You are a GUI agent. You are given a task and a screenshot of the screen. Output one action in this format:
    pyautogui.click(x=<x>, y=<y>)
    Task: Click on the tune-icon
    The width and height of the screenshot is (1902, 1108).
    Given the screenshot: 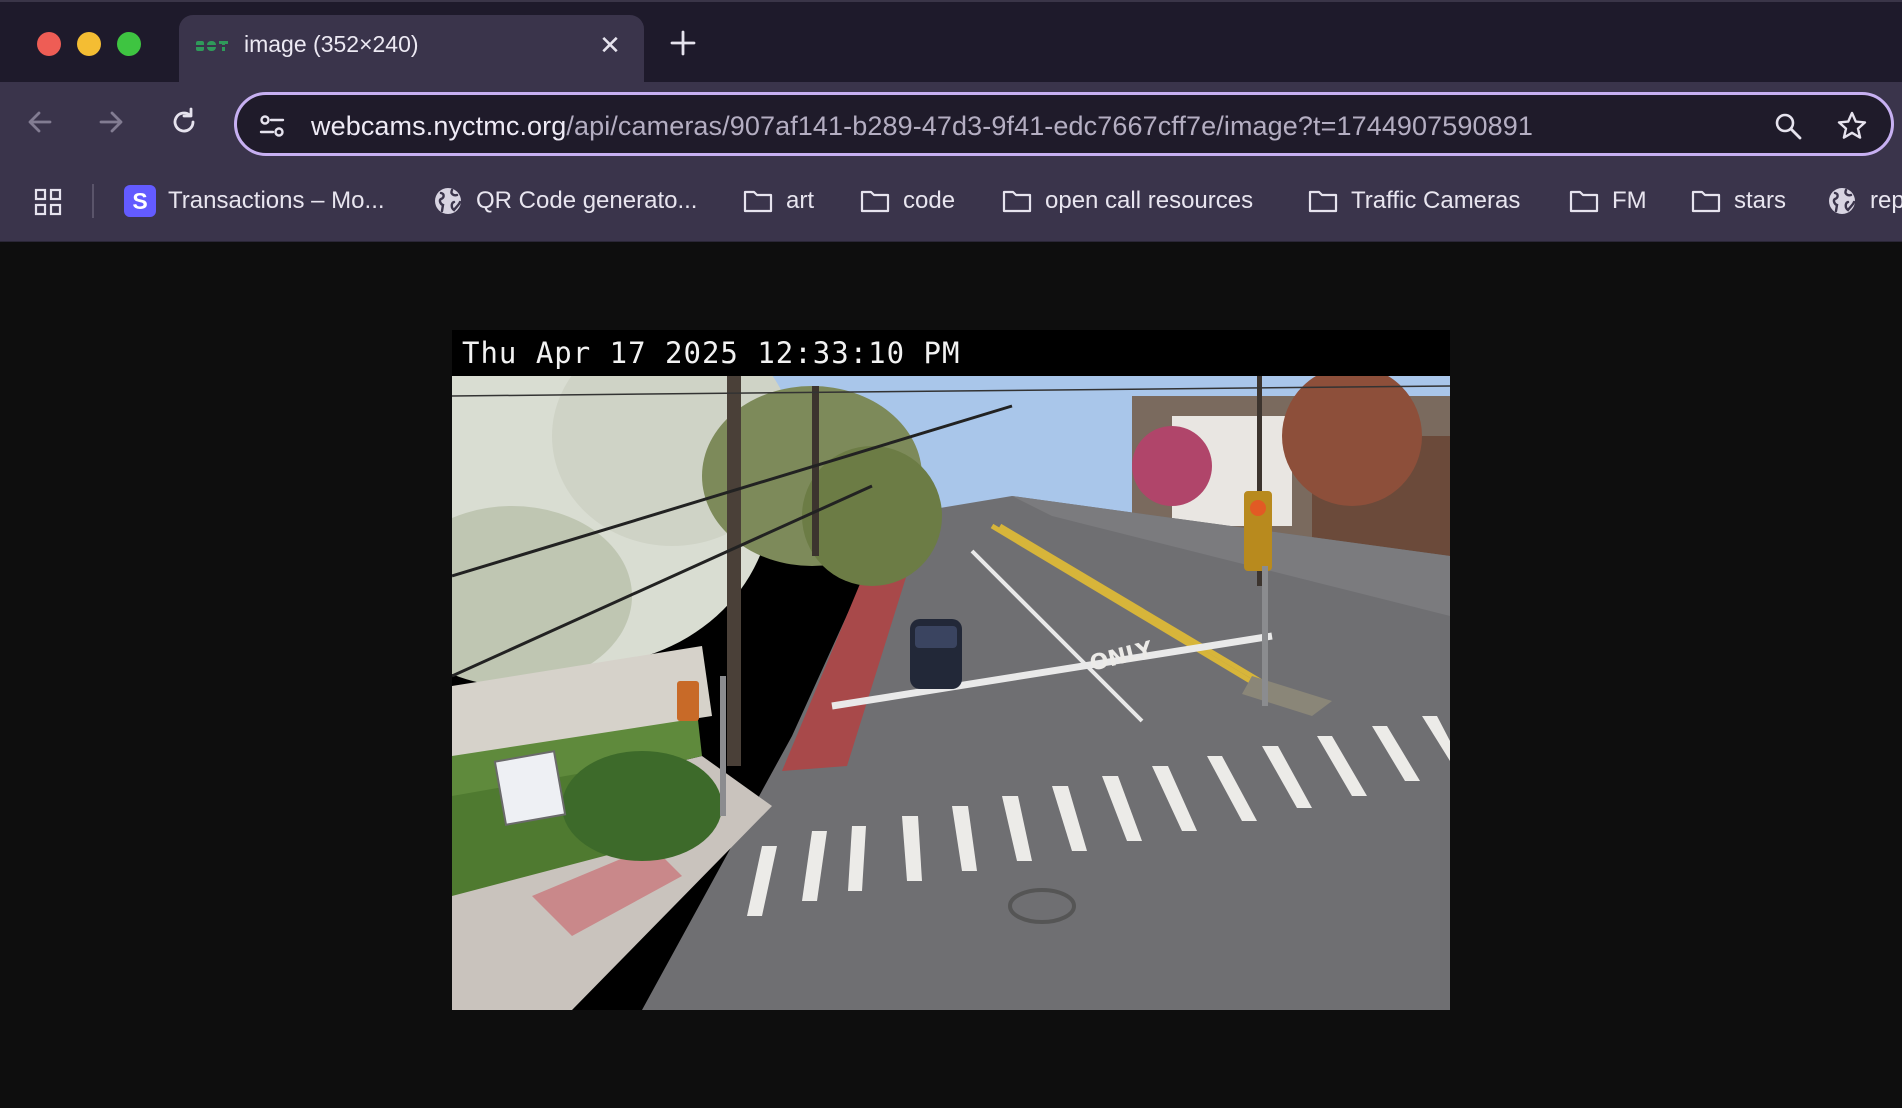 What is the action you would take?
    pyautogui.click(x=272, y=126)
    